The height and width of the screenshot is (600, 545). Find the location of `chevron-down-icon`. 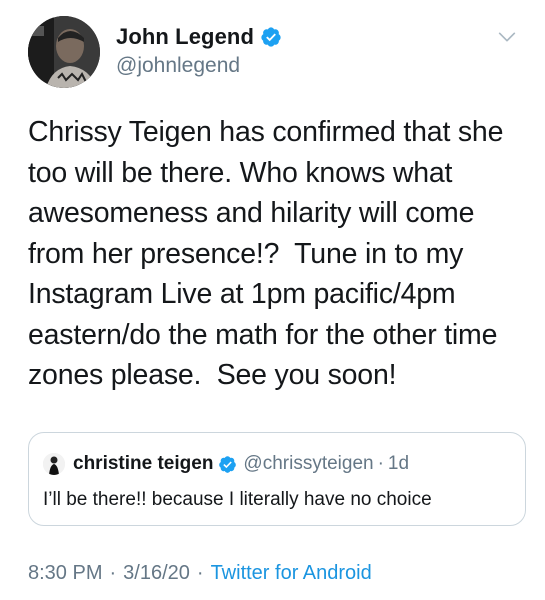

chevron-down-icon is located at coordinates (507, 37).